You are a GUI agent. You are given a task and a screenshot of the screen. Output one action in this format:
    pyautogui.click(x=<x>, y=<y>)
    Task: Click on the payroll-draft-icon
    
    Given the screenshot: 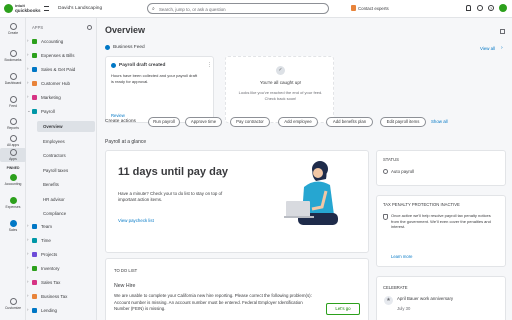 What is the action you would take?
    pyautogui.click(x=113, y=65)
    